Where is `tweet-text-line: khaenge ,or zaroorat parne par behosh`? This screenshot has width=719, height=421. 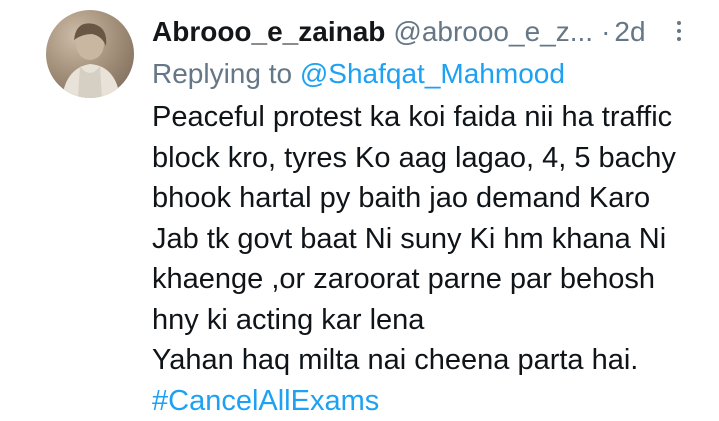
tweet-text-line: khaenge ,or zaroorat parne par behosh is located at coordinates (404, 279).